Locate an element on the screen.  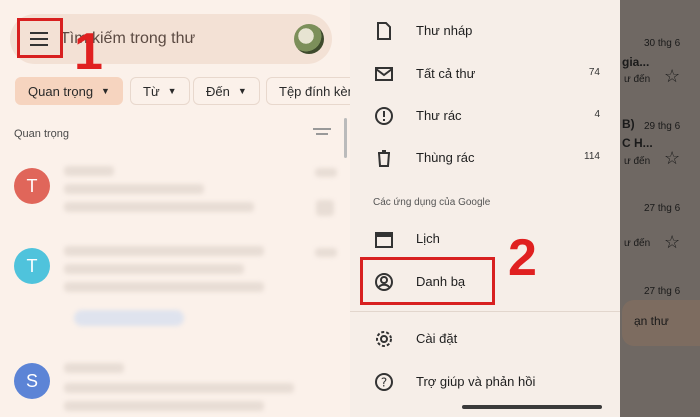
date-label: 30 thg 6 is located at coordinates (662, 43).